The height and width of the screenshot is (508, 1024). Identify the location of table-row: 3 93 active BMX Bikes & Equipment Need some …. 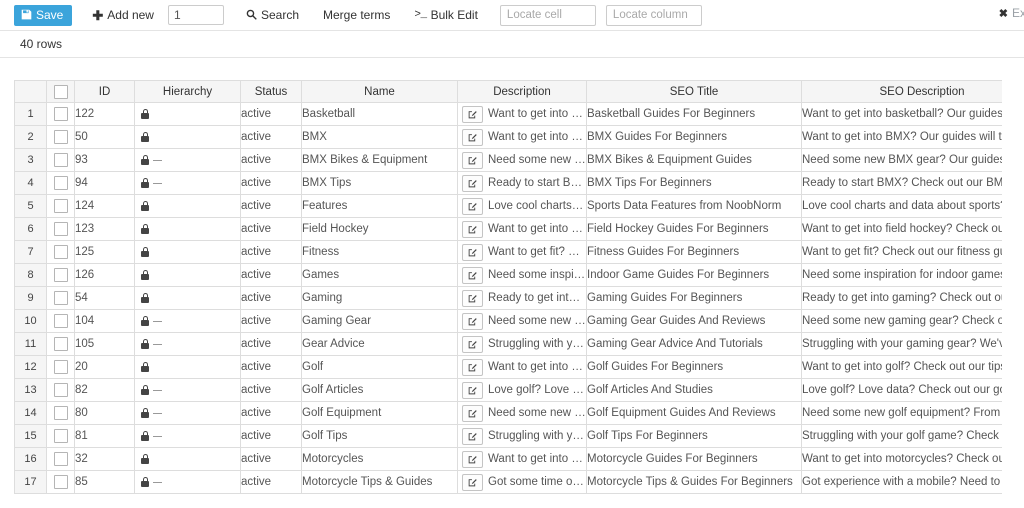
(508, 160).